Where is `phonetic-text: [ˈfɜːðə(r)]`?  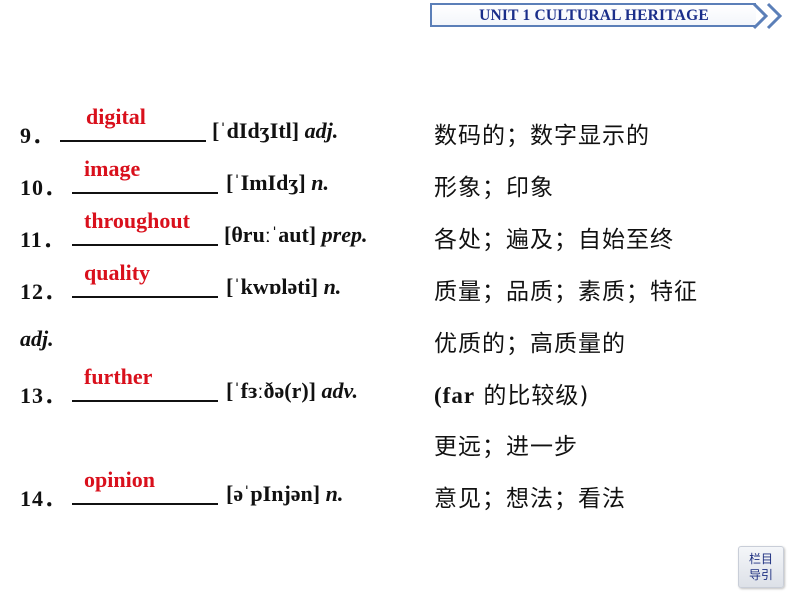 phonetic-text: [ˈfɜːðə(r)] is located at coordinates (271, 390).